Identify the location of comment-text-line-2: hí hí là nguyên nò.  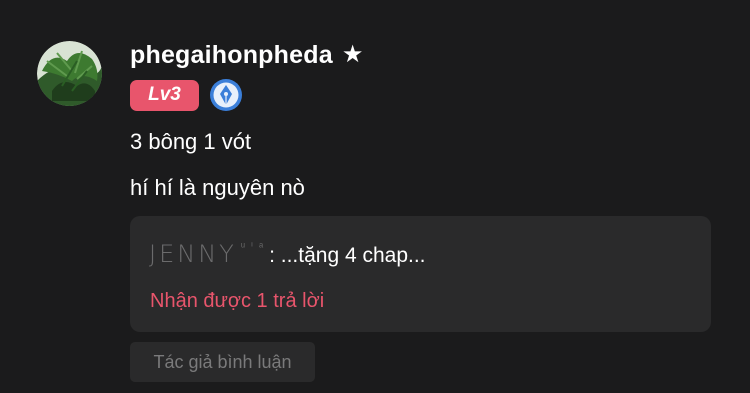
(217, 187).